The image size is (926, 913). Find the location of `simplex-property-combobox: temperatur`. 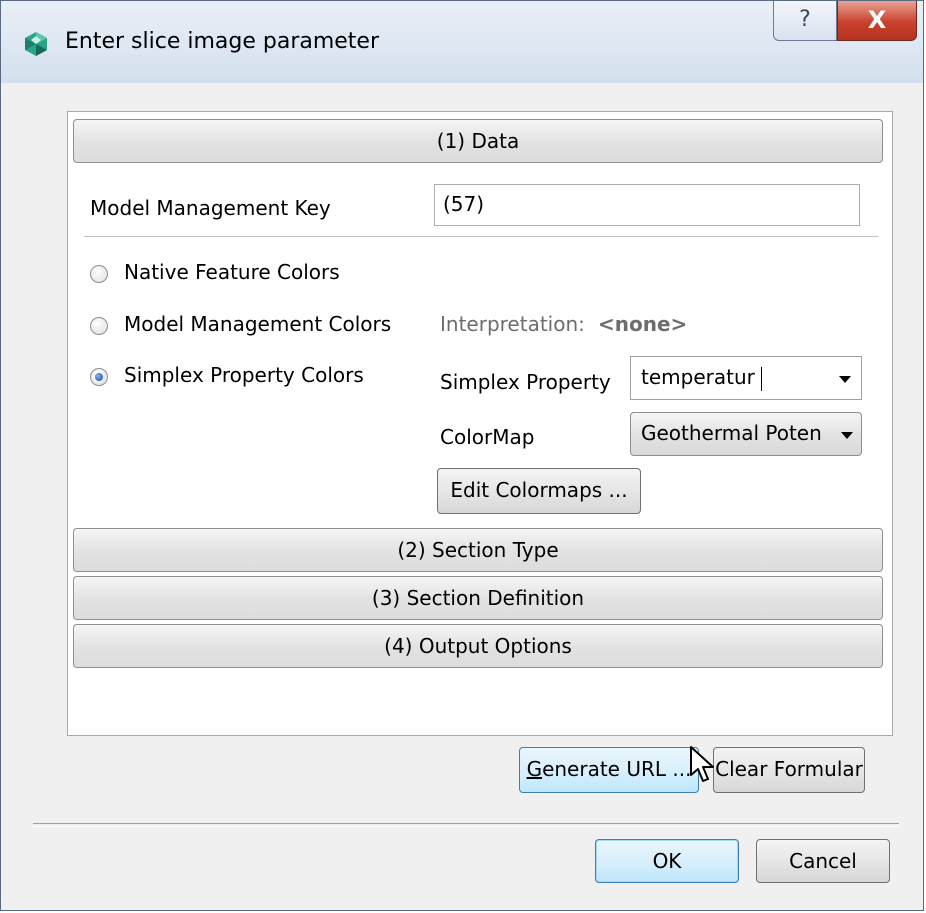

simplex-property-combobox: temperatur is located at coordinates (746, 378).